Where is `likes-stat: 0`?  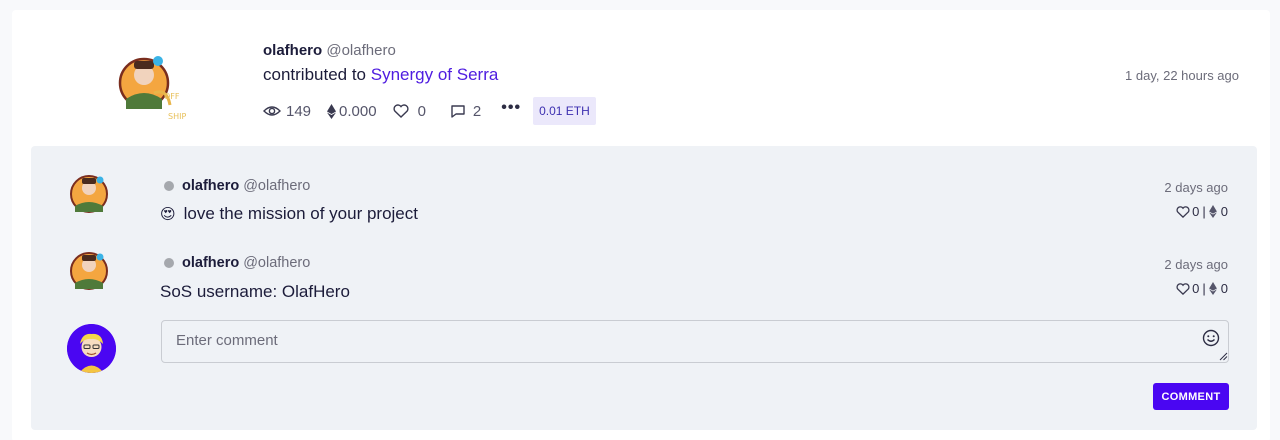 likes-stat: 0 is located at coordinates (412, 111).